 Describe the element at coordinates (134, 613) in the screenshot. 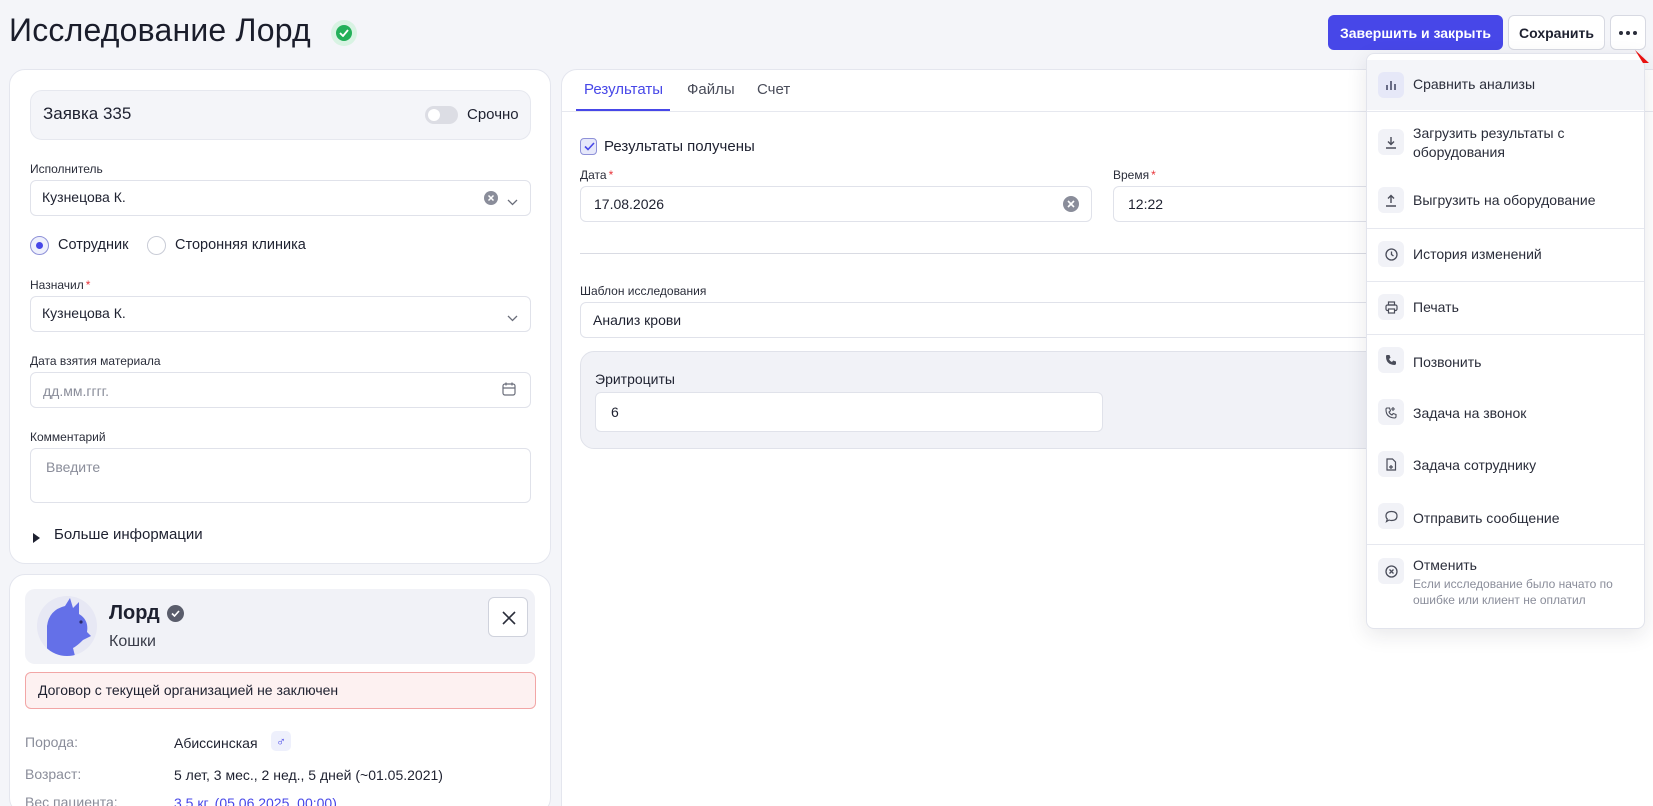

I see `patient-name: Лорд` at that location.